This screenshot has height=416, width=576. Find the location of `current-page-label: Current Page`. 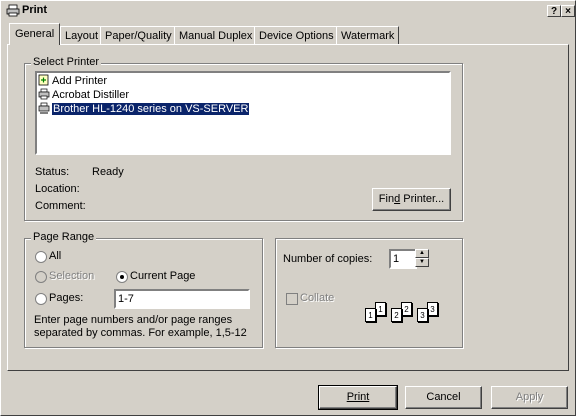

current-page-label: Current Page is located at coordinates (163, 276).